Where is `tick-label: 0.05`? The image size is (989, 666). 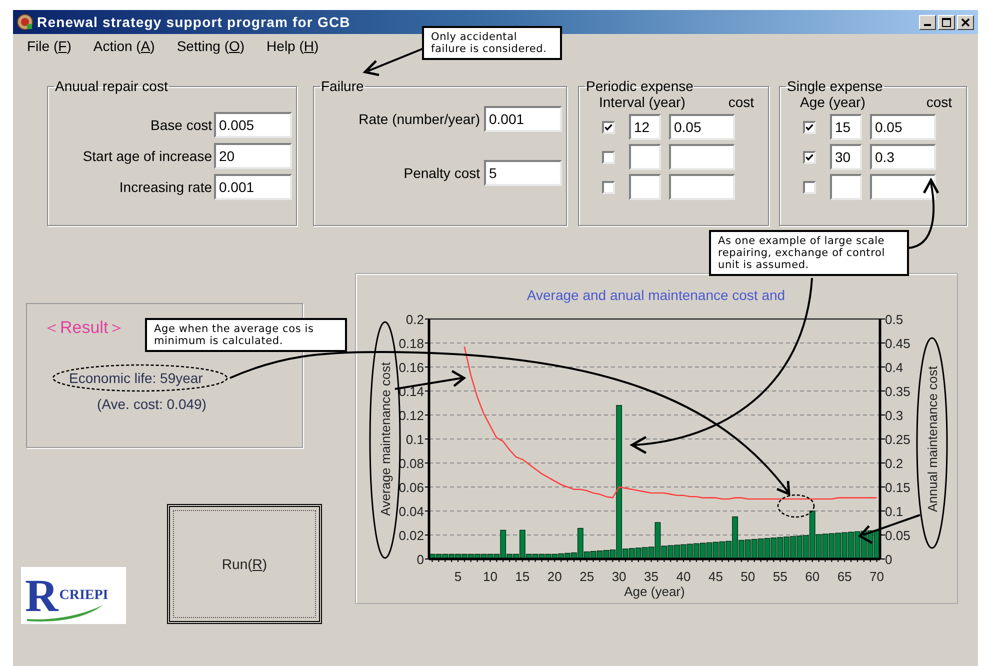 tick-label: 0.05 is located at coordinates (897, 535).